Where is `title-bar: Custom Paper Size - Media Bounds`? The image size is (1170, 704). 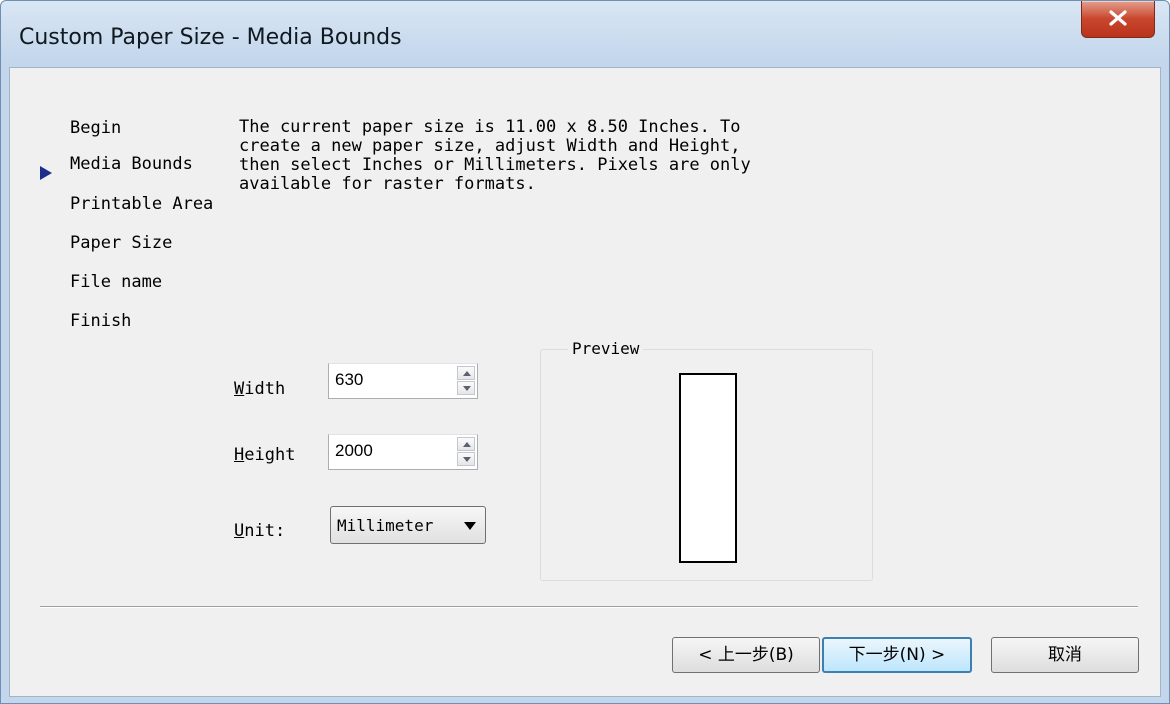
title-bar: Custom Paper Size - Media Bounds is located at coordinates (585, 34).